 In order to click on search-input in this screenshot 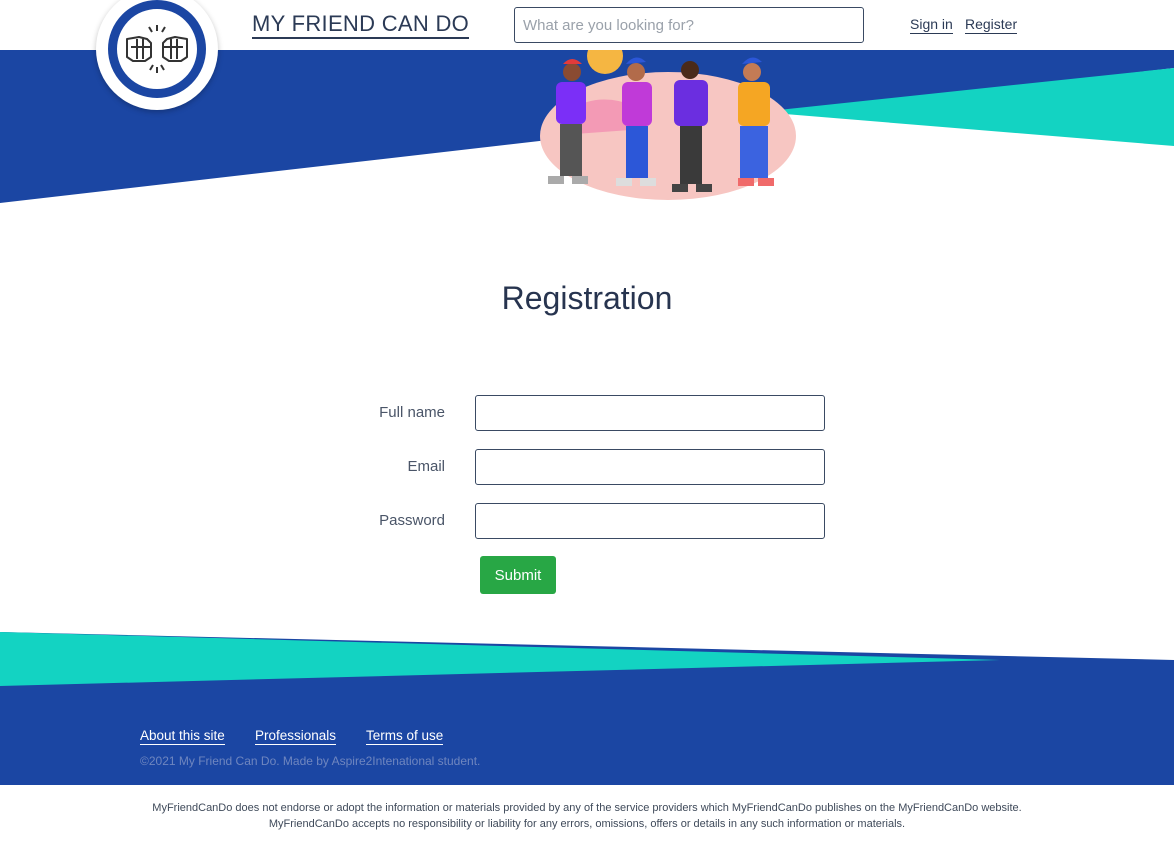, I will do `click(689, 25)`.